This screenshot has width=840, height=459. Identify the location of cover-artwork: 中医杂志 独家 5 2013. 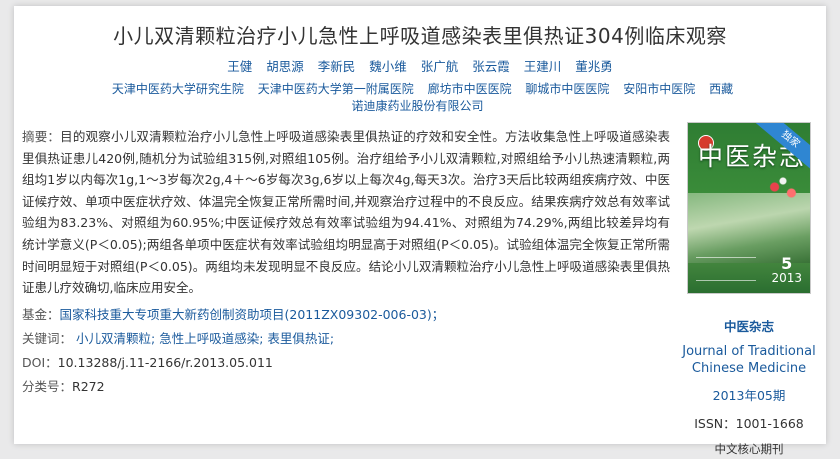
(749, 208).